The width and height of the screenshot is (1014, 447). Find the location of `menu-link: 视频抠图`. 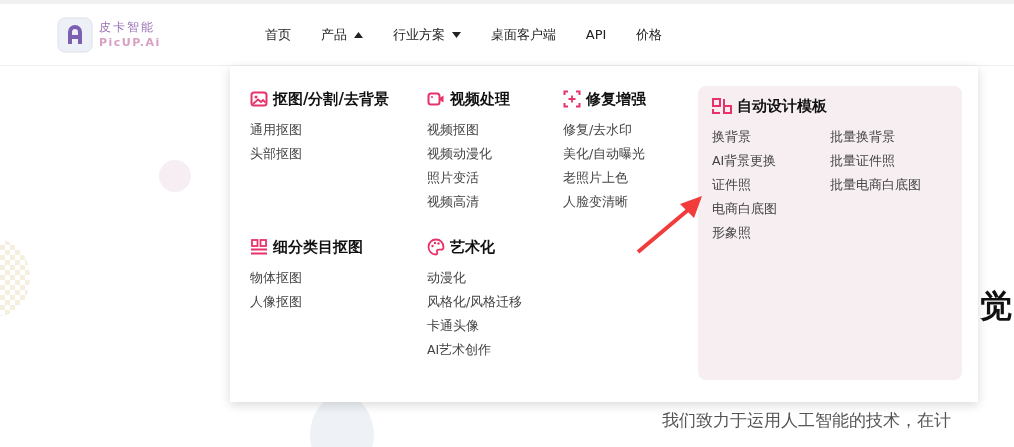

menu-link: 视频抠图 is located at coordinates (453, 130).